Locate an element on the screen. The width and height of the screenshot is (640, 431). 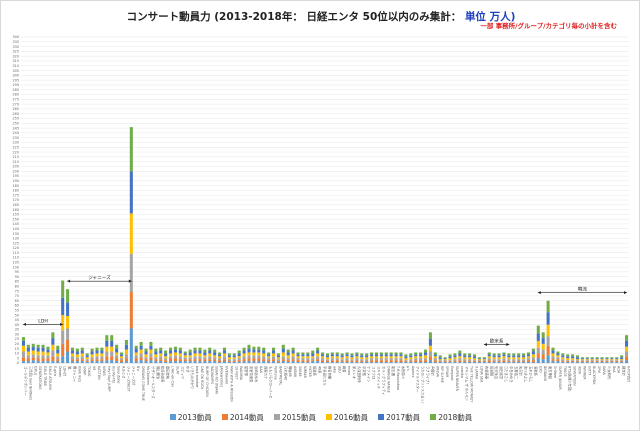
y-tick-label: 45 is located at coordinates (17, 320).